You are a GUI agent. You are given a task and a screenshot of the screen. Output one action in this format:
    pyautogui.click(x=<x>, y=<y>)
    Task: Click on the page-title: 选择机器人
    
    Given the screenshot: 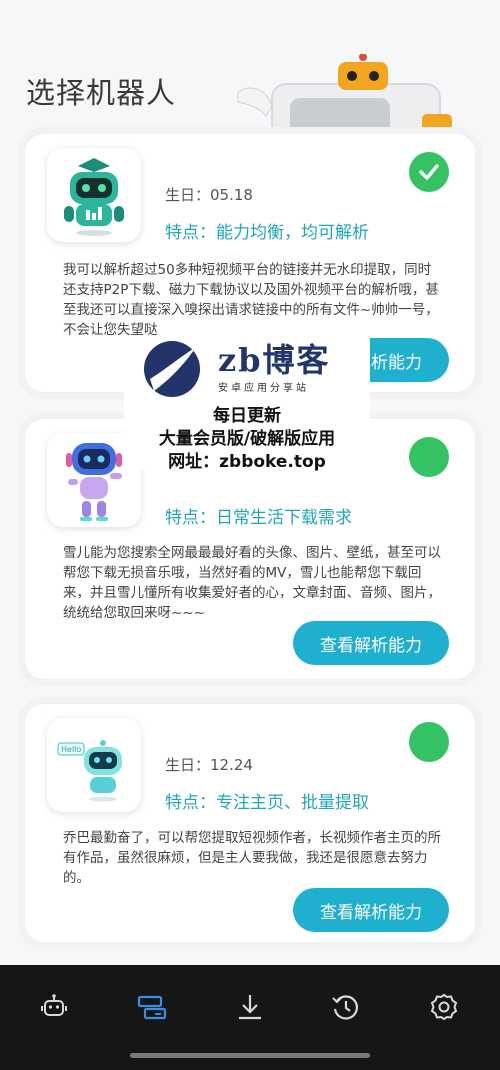 What is the action you would take?
    pyautogui.click(x=101, y=93)
    